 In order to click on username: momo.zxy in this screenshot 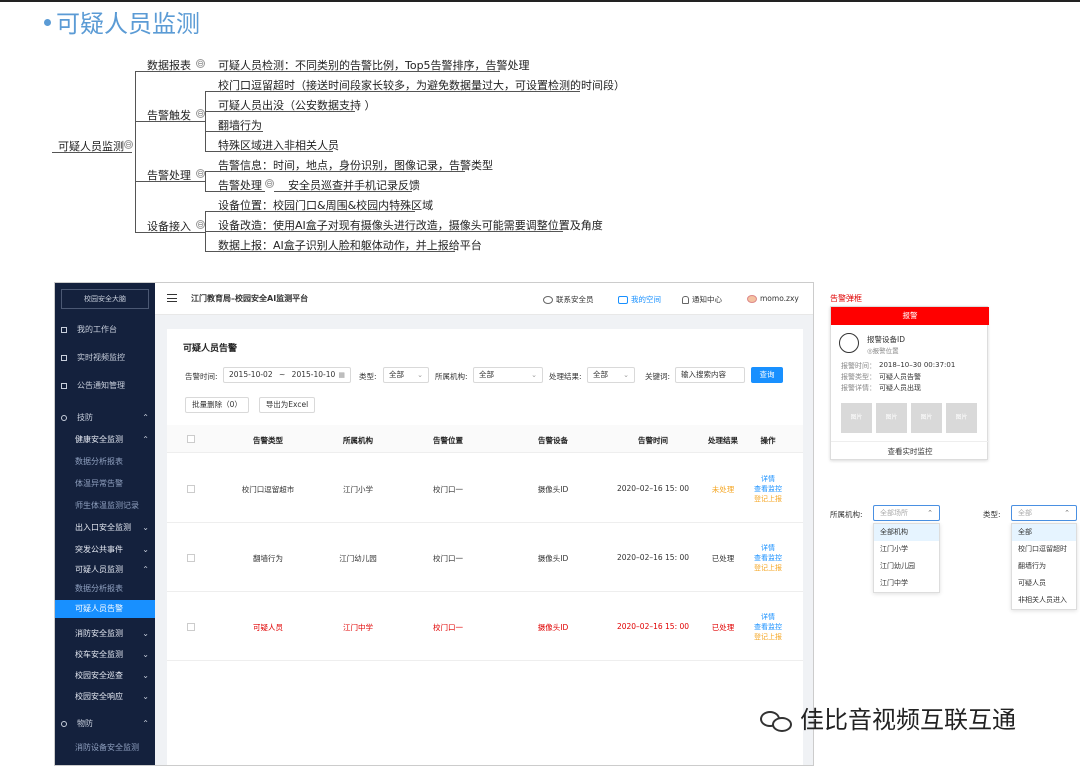, I will do `click(779, 298)`.